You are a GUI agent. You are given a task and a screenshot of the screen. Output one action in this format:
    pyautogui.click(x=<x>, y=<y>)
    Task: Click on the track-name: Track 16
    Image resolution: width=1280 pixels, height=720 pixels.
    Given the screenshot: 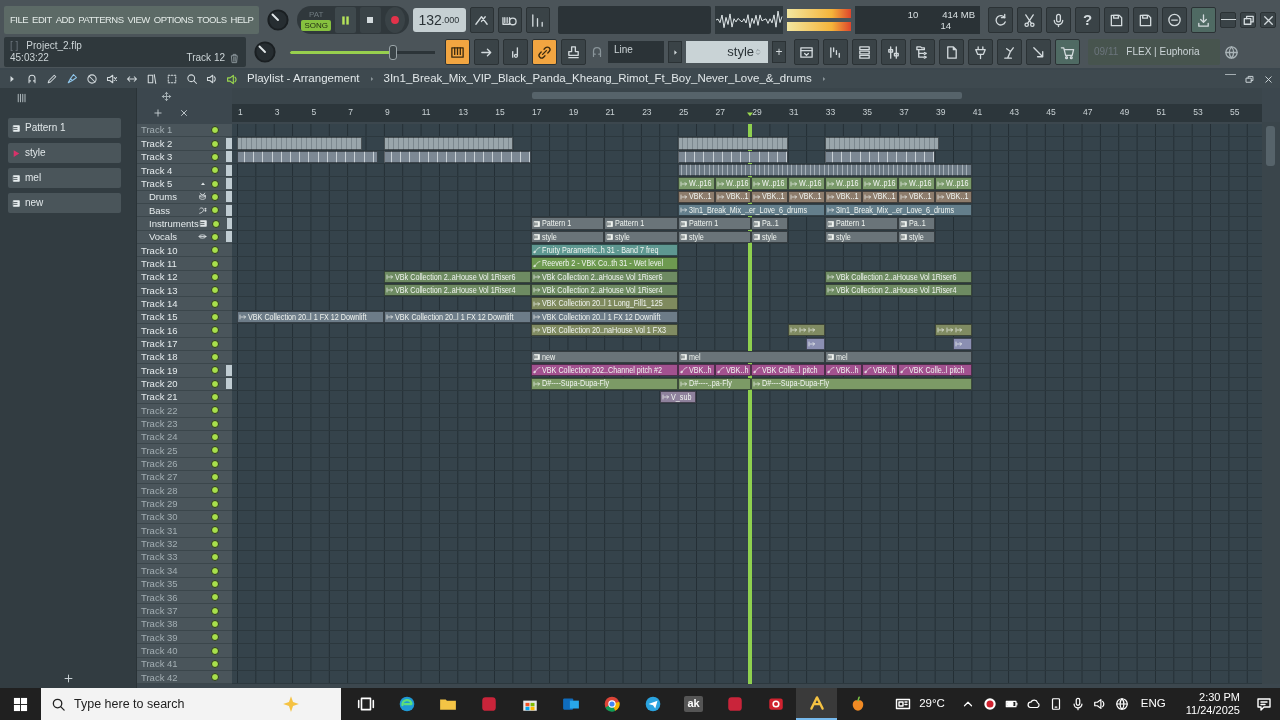 What is the action you would take?
    pyautogui.click(x=159, y=330)
    